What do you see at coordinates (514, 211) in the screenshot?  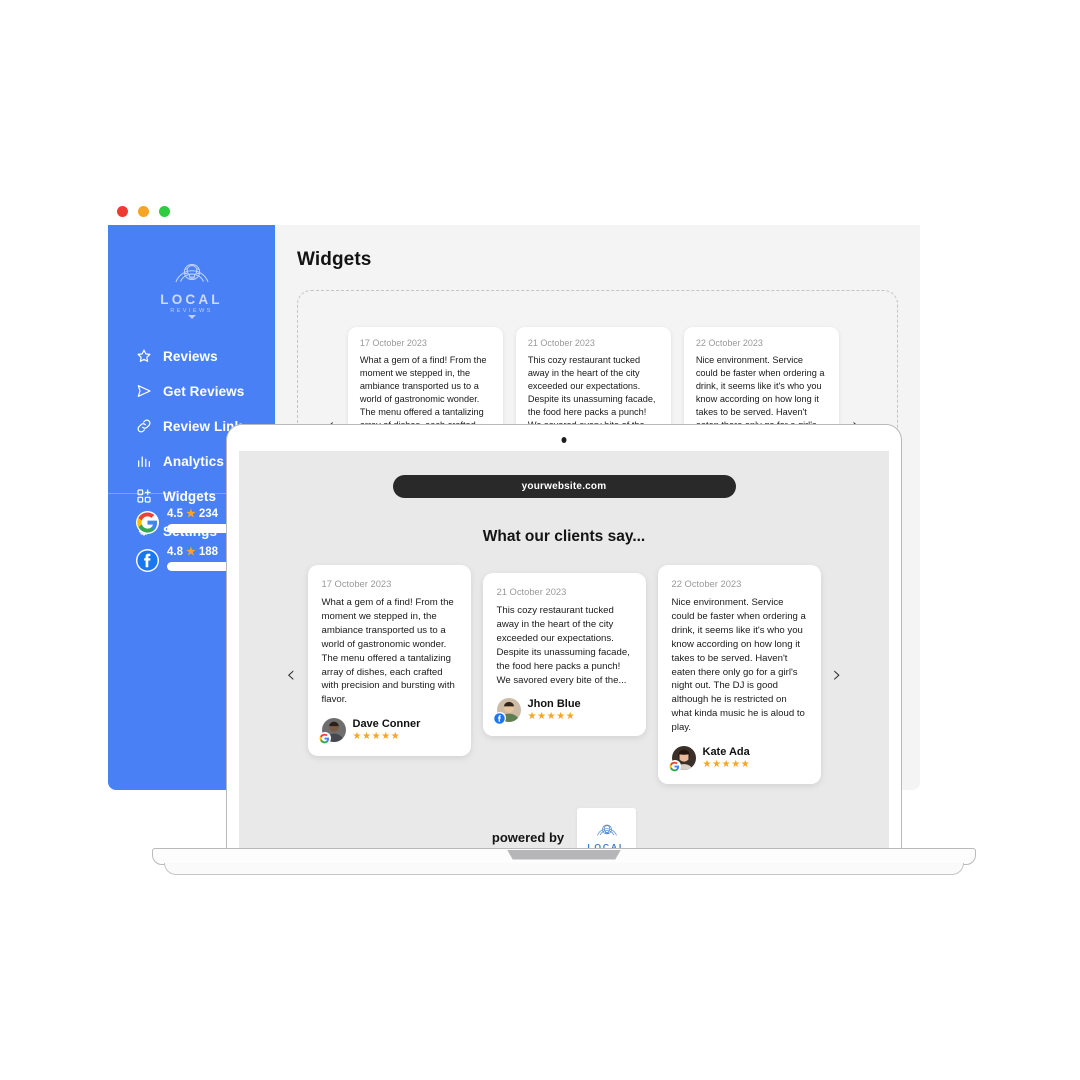 I see `window-titlebar` at bounding box center [514, 211].